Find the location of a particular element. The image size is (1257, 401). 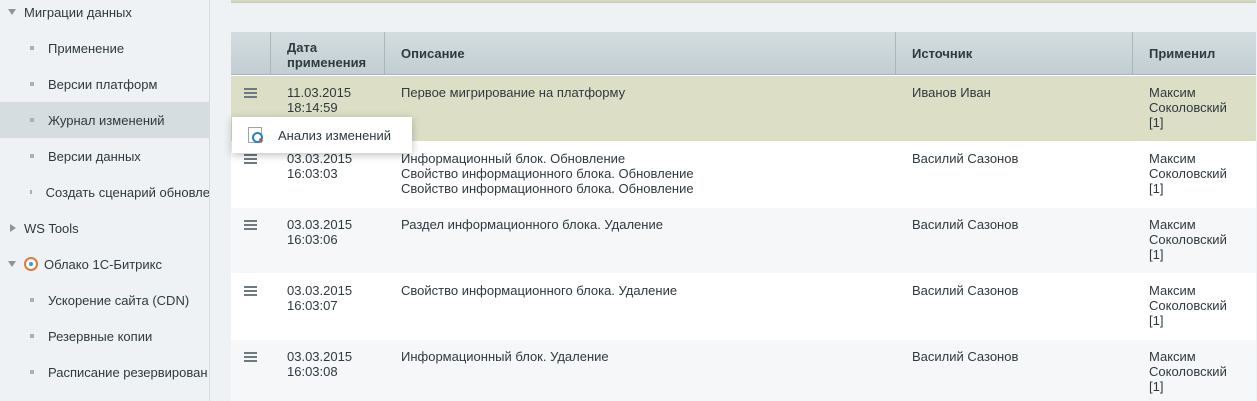

sidebar-item-label: Журнал изменений is located at coordinates (106, 120).